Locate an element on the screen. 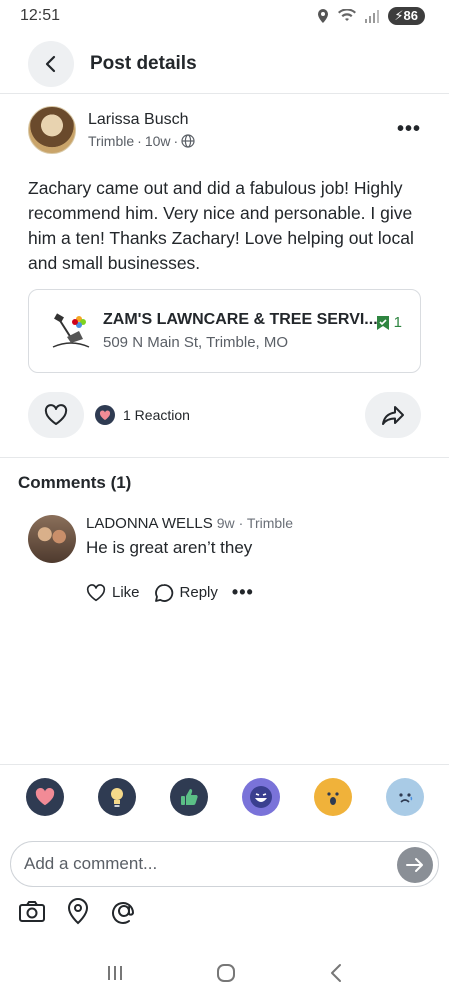 The width and height of the screenshot is (449, 1000). thumbs-up-icon is located at coordinates (189, 797).